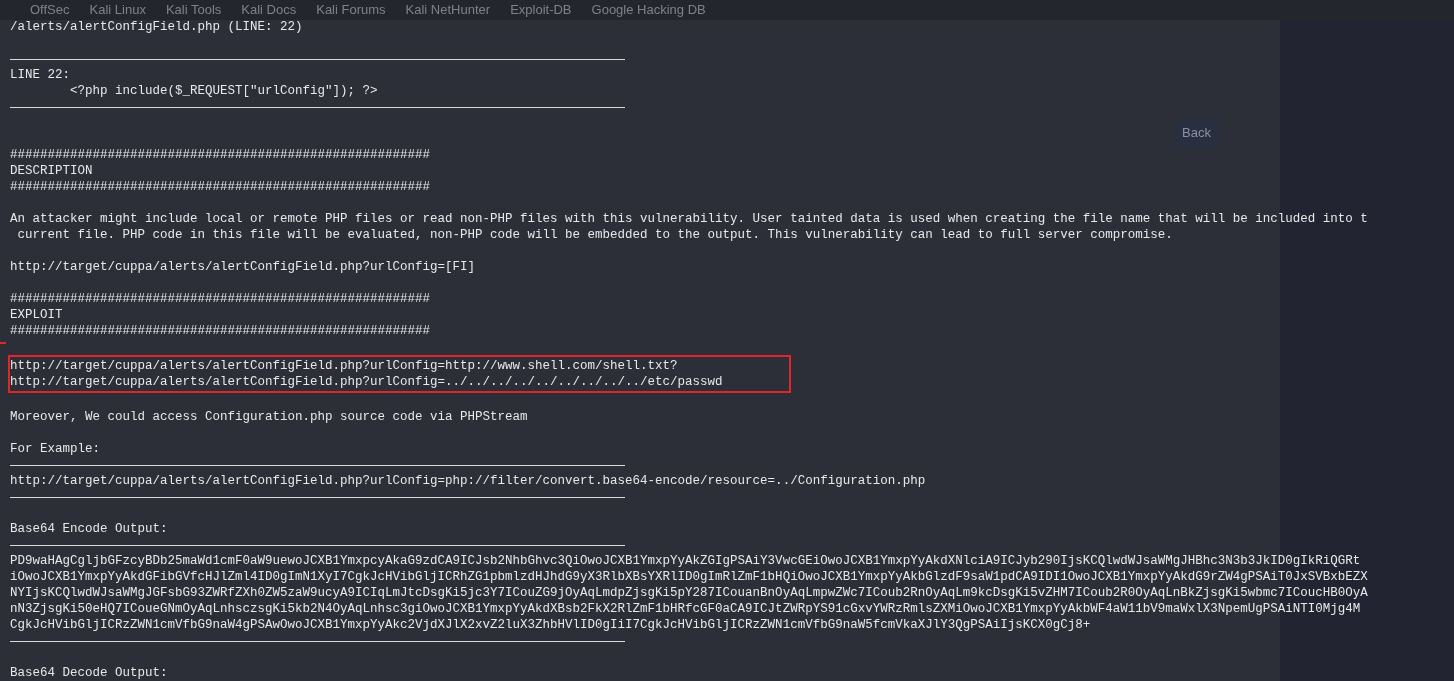  Describe the element at coordinates (351, 10) in the screenshot. I see `bookmark-link: Kali Forums` at that location.